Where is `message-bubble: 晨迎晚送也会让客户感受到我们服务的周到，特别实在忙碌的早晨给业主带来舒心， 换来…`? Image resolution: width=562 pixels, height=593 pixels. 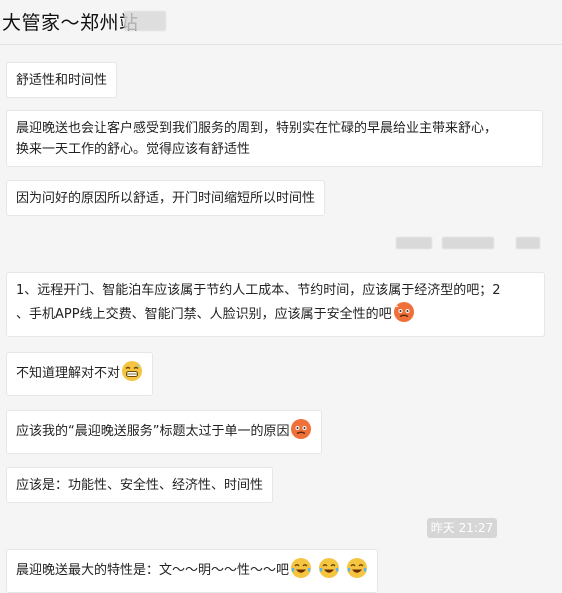
message-bubble: 晨迎晚送也会让客户感受到我们服务的周到，特别实在忙碌的早晨给业主带来舒心， 换来… is located at coordinates (274, 138).